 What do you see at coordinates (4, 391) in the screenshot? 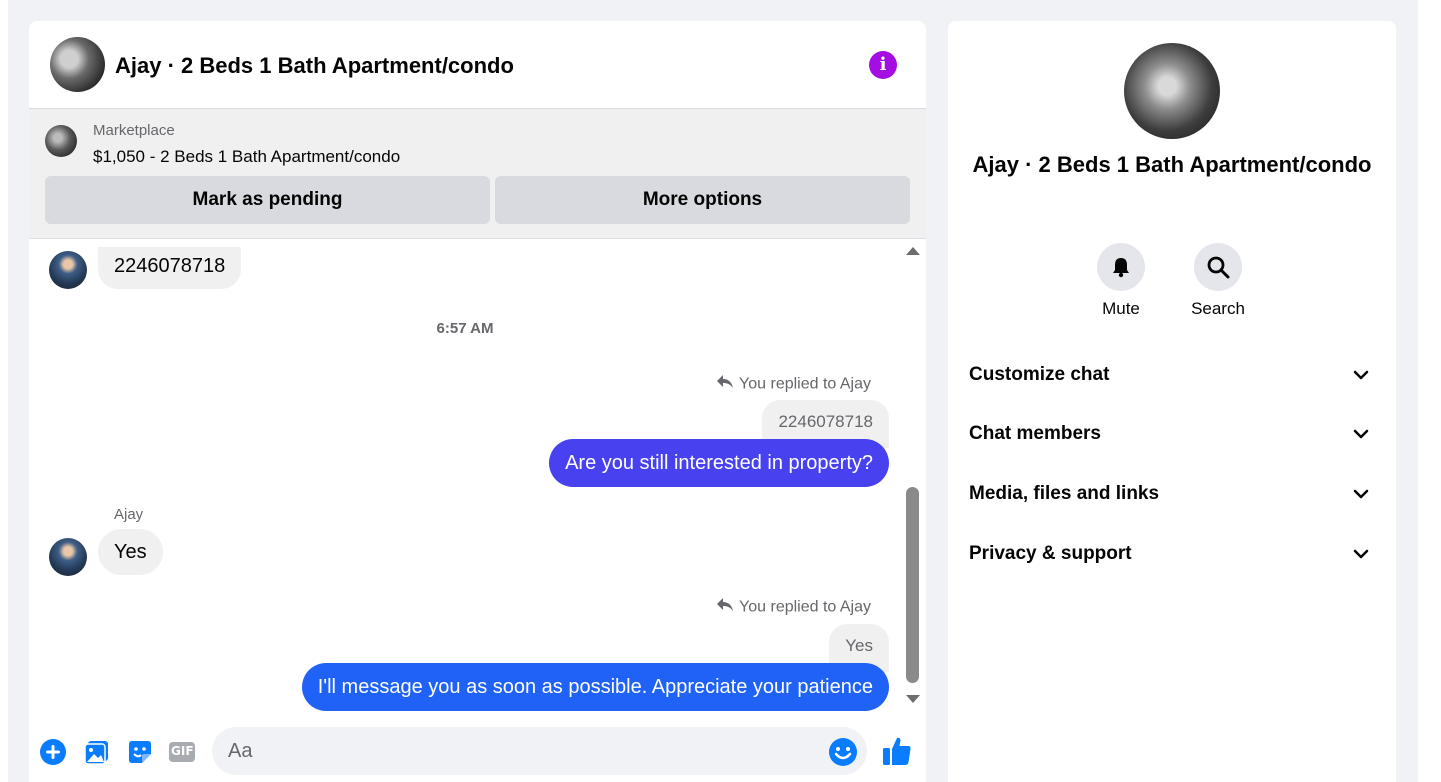
I see `window-edge-left` at bounding box center [4, 391].